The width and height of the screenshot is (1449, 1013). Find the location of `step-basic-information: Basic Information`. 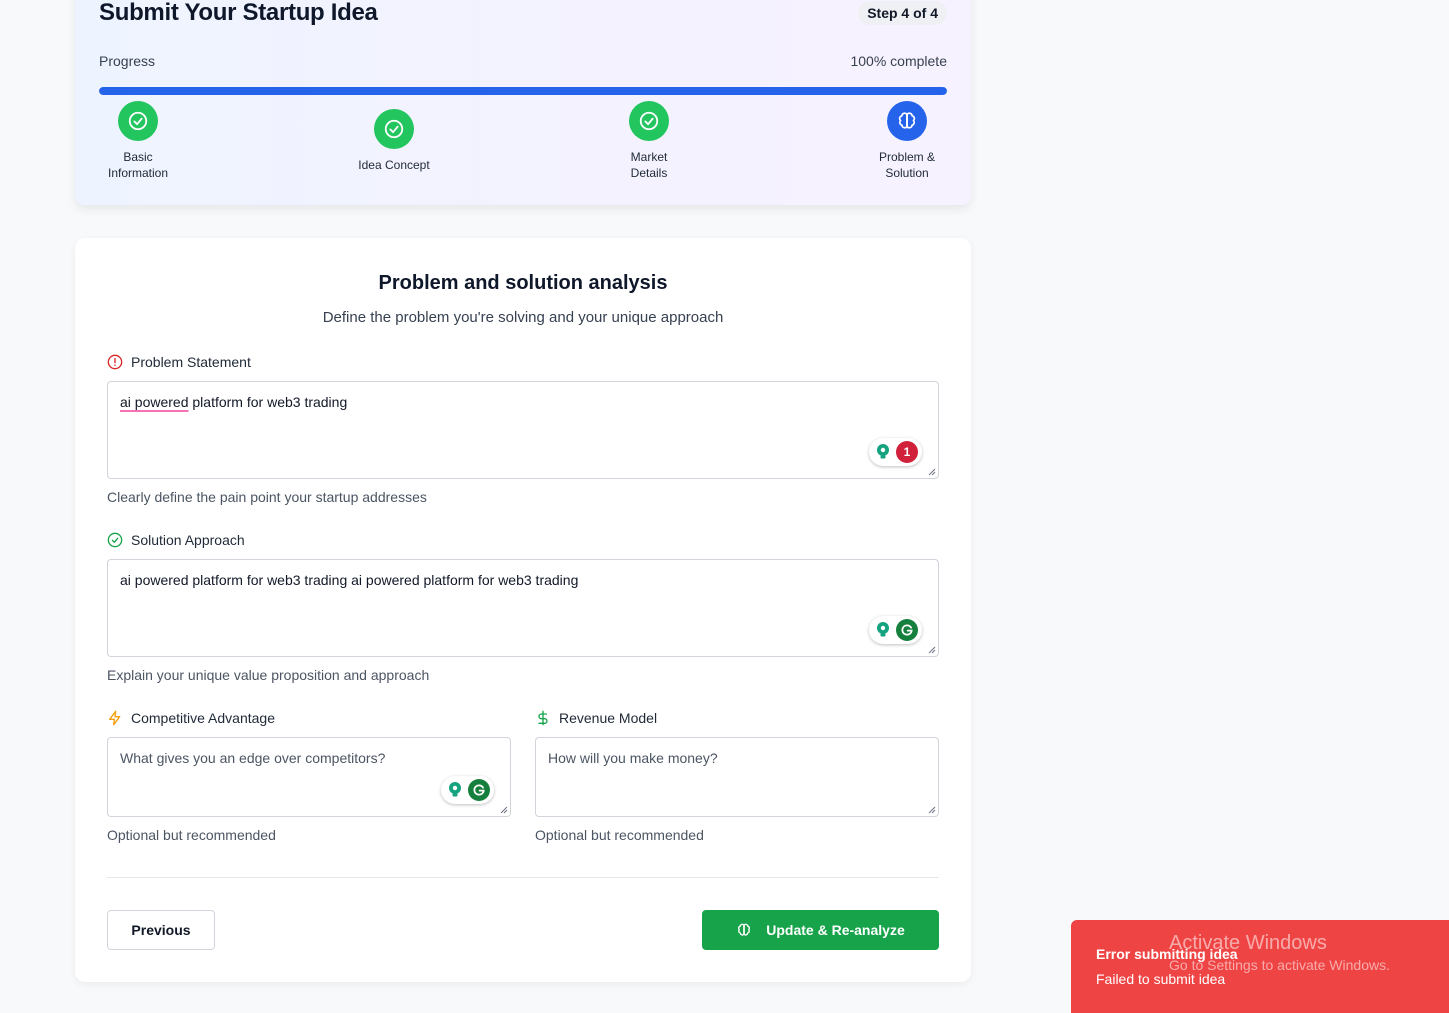

step-basic-information: Basic Information is located at coordinates (138, 141).